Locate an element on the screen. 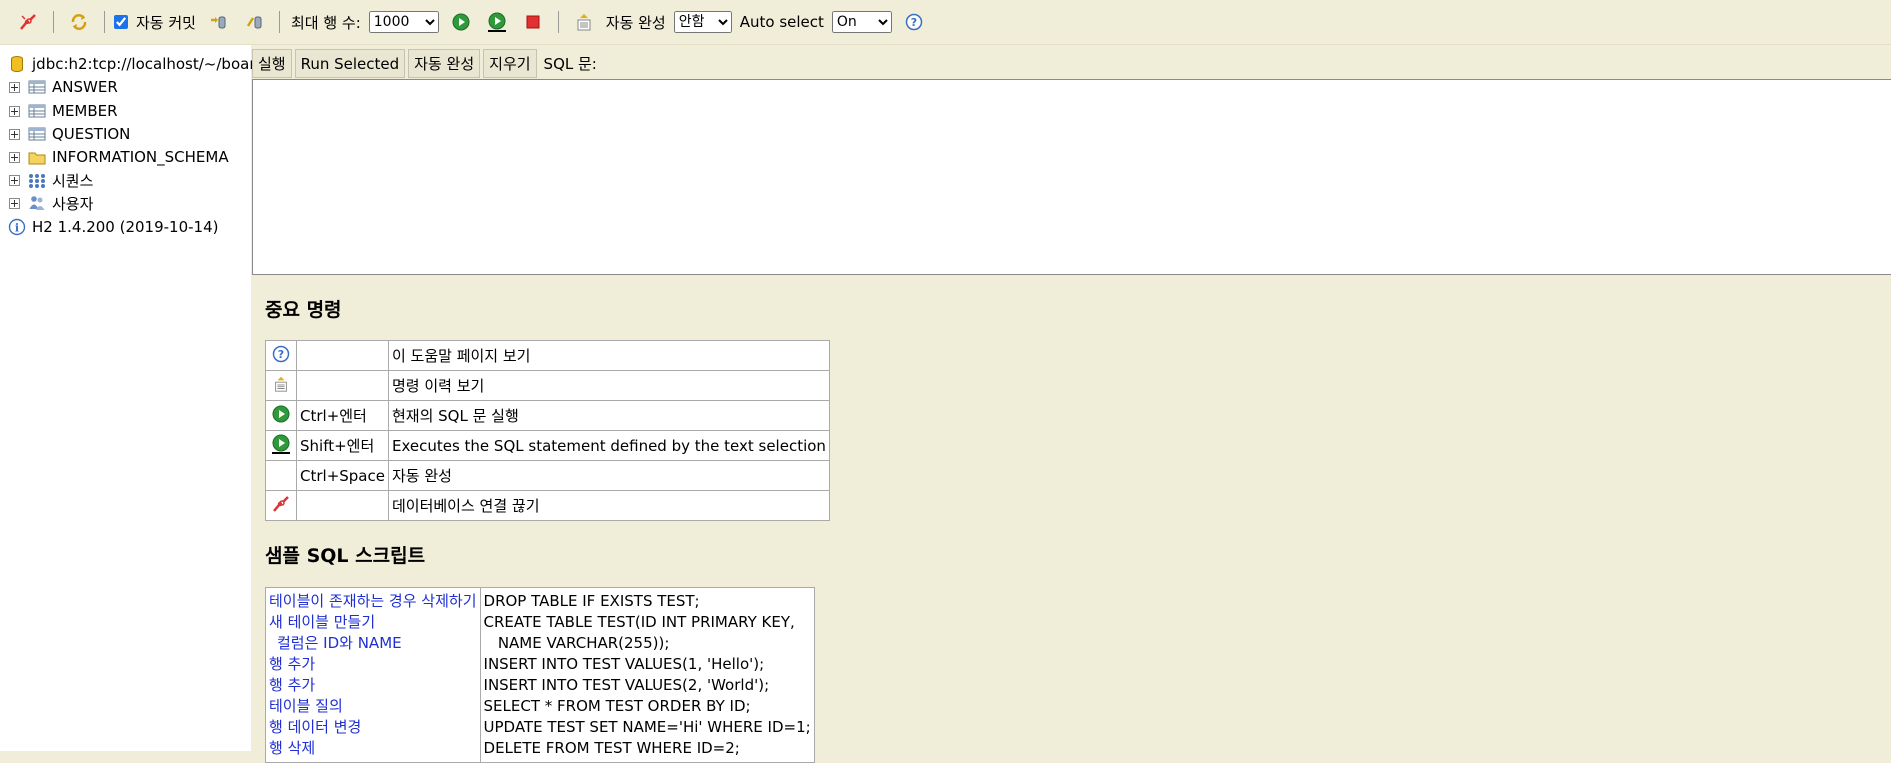  autoselect-select: On is located at coordinates (861, 22).